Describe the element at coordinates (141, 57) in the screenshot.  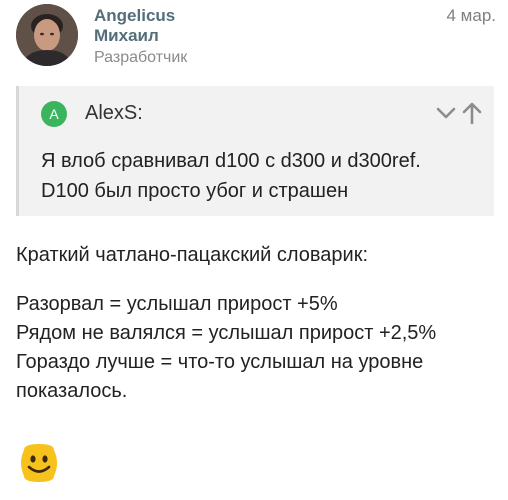
I see `author-role: Разработчик` at that location.